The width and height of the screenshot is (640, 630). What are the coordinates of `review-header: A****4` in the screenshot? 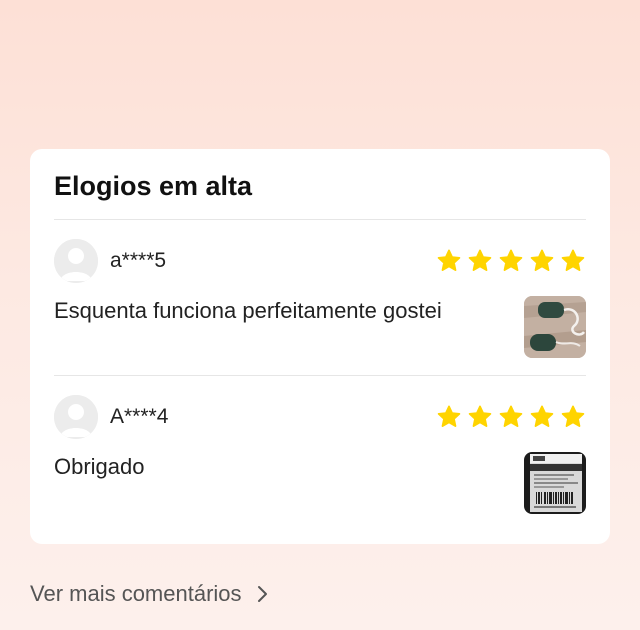 It's located at (320, 417).